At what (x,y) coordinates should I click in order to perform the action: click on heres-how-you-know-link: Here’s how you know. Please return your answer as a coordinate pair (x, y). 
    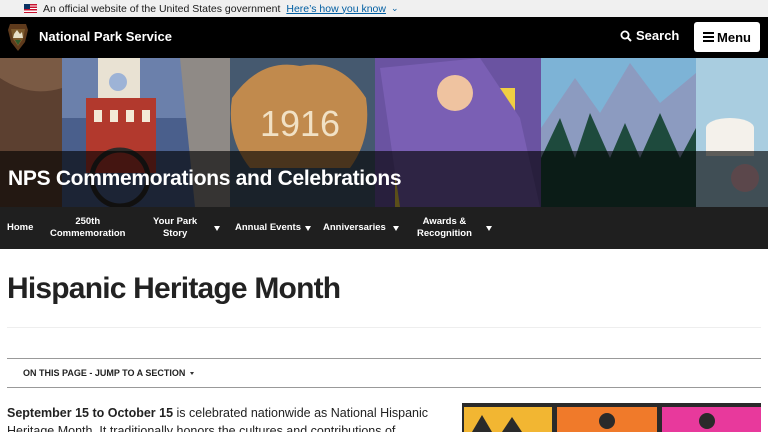
    Looking at the image, I should click on (336, 9).